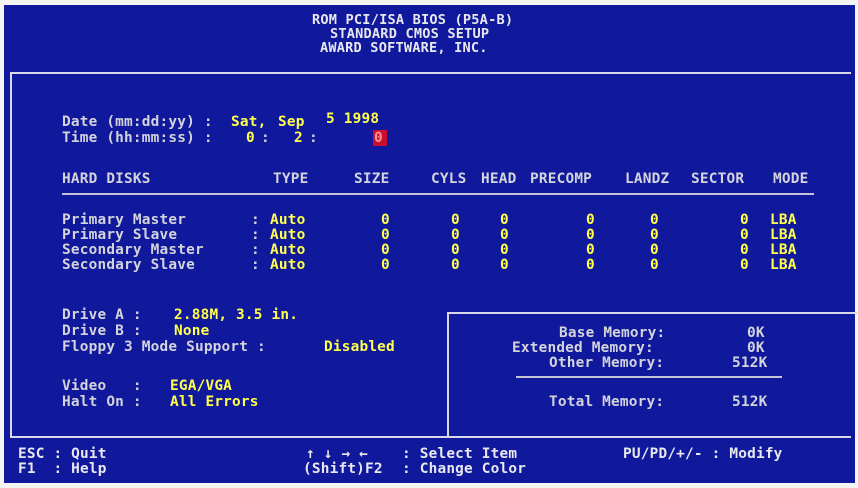  I want to click on halt-on-value: All Errors, so click(214, 402).